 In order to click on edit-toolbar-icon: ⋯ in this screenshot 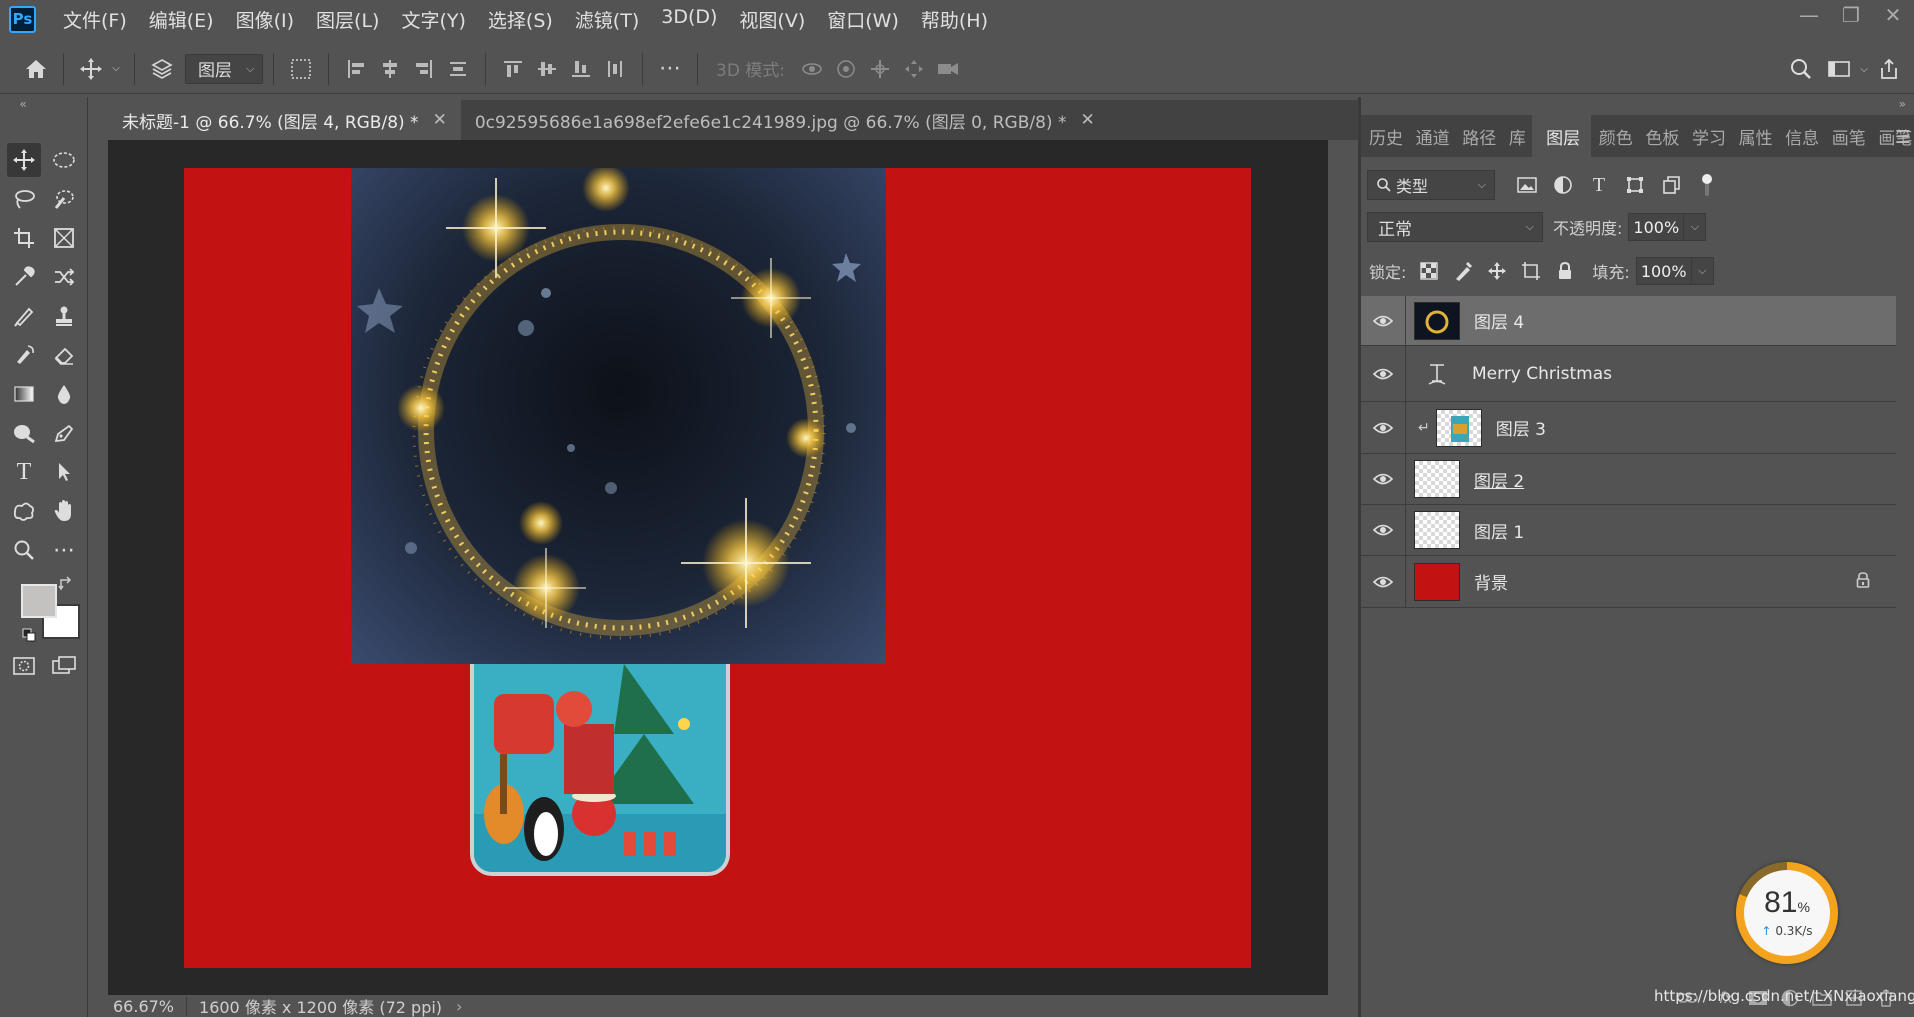, I will do `click(64, 550)`.